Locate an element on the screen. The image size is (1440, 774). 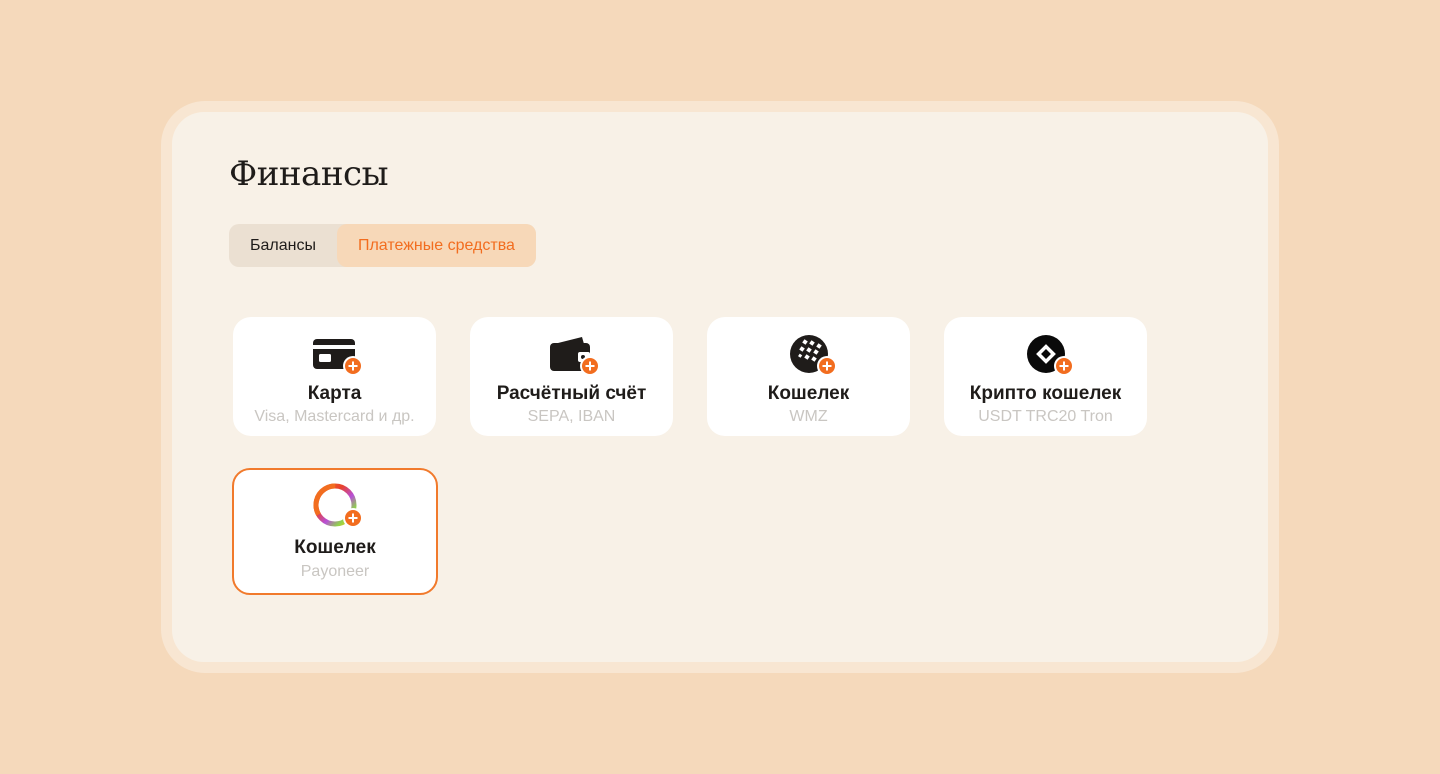
method-title: Крипто кошелек is located at coordinates (1045, 393).